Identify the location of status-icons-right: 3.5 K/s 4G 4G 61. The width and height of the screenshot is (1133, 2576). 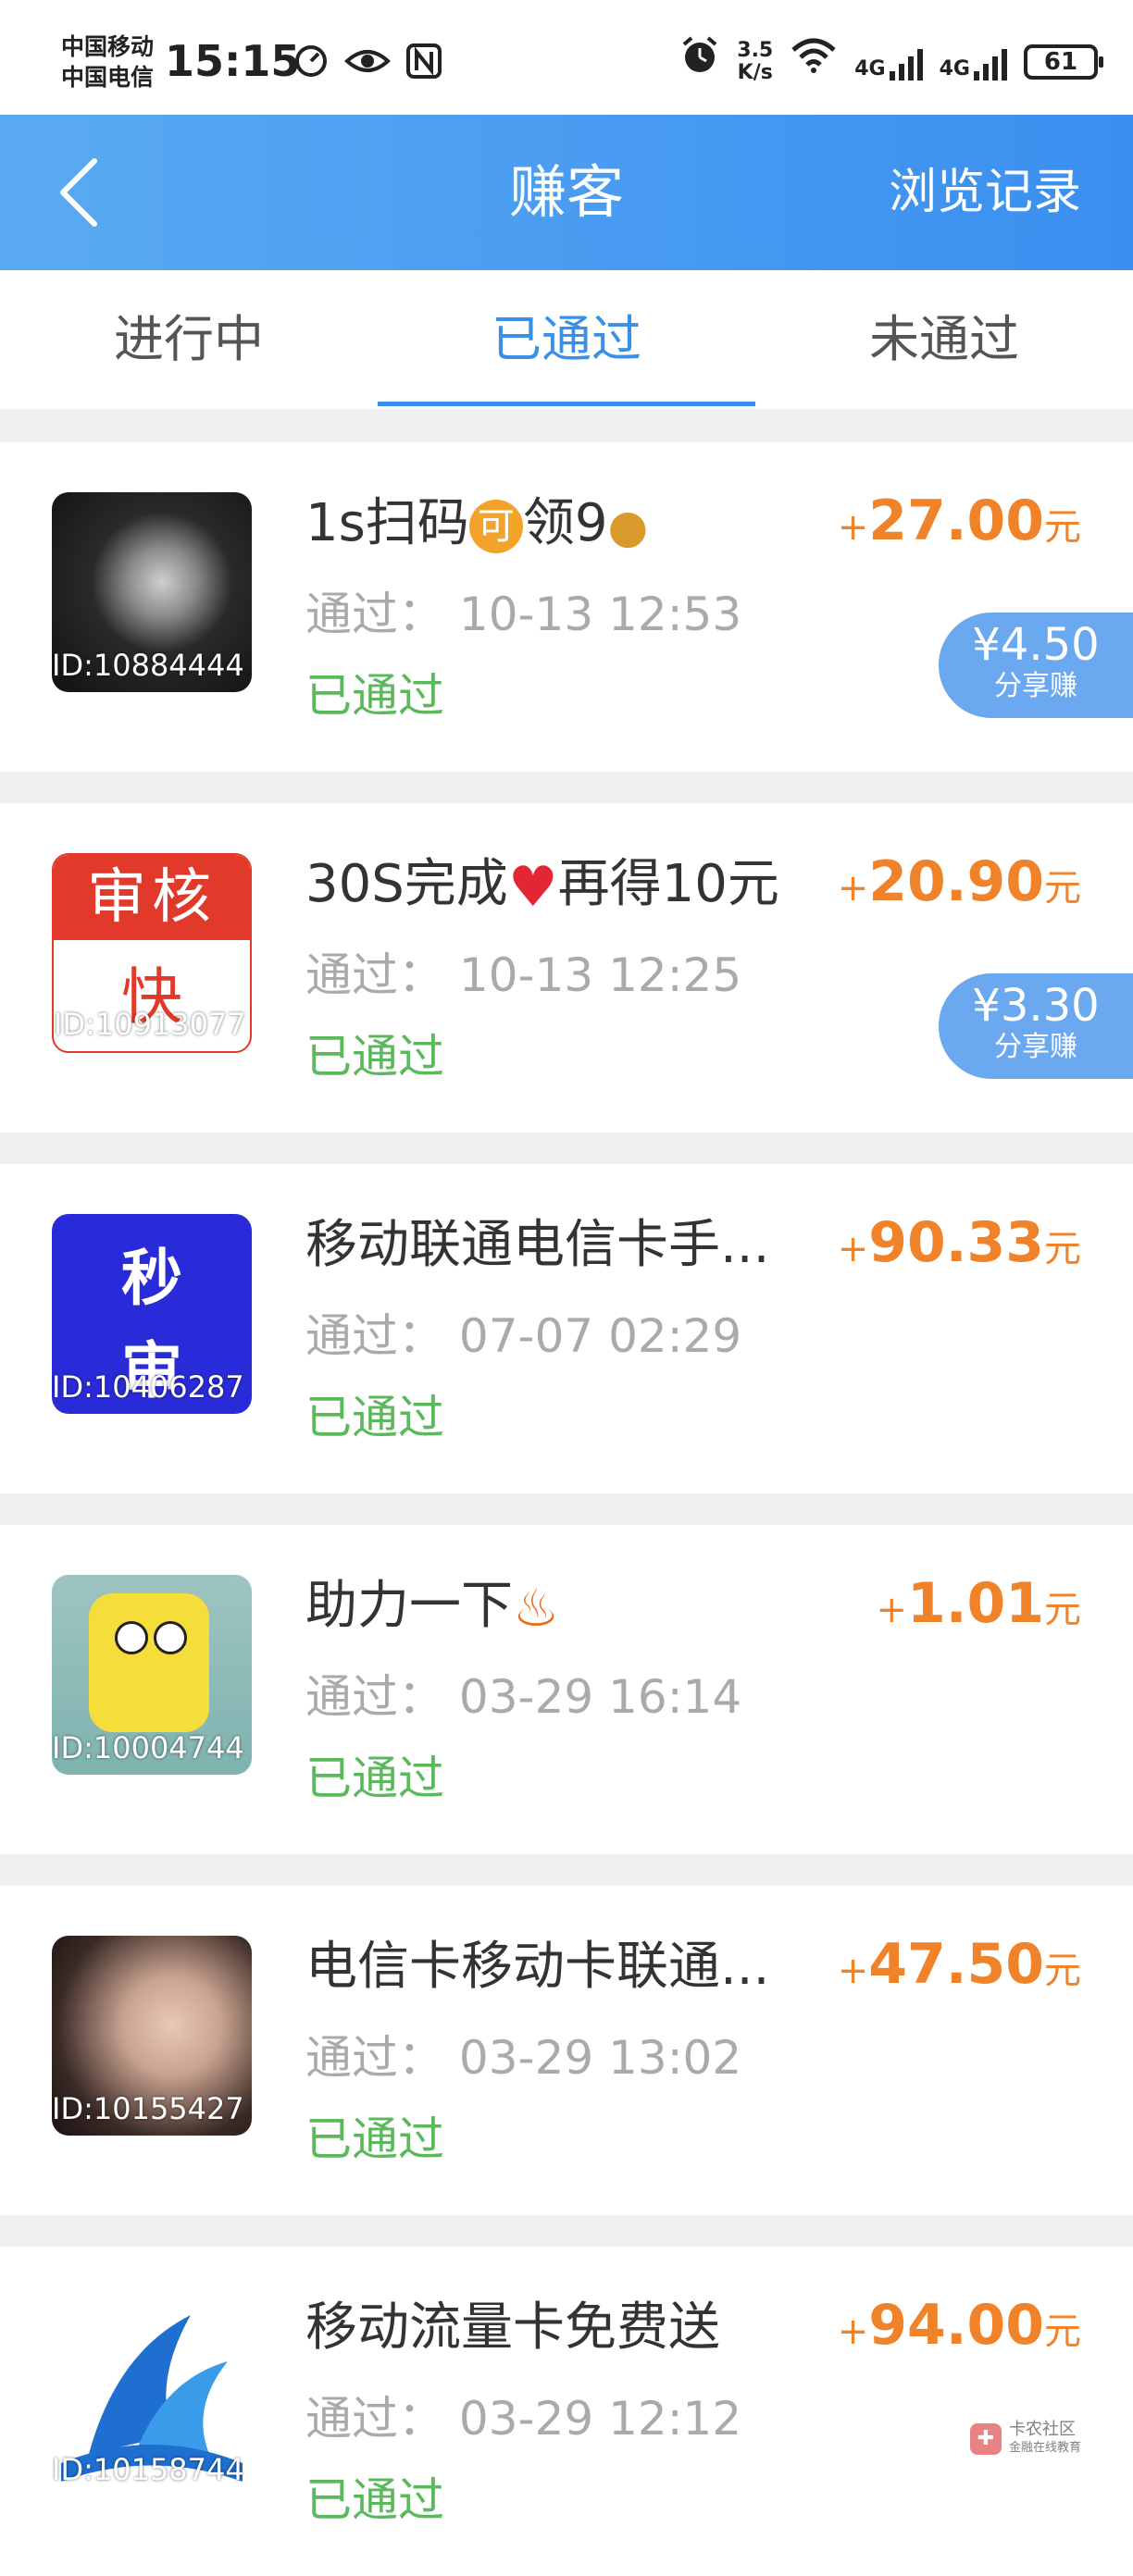
(891, 61).